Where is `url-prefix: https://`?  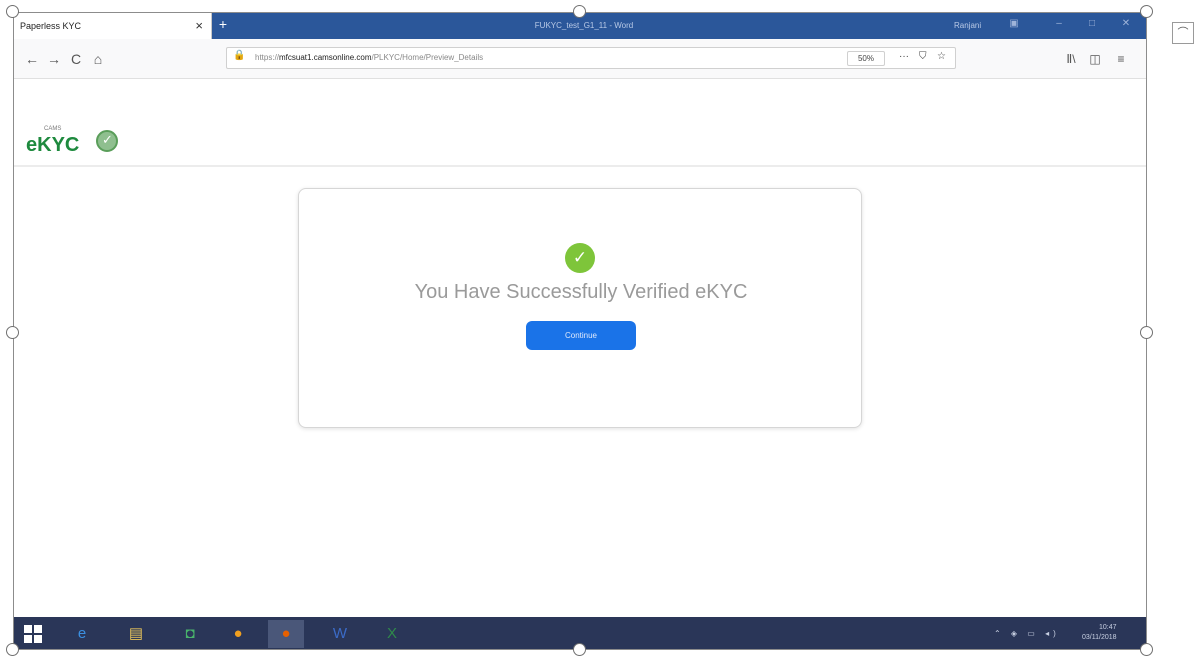 url-prefix: https:// is located at coordinates (267, 57).